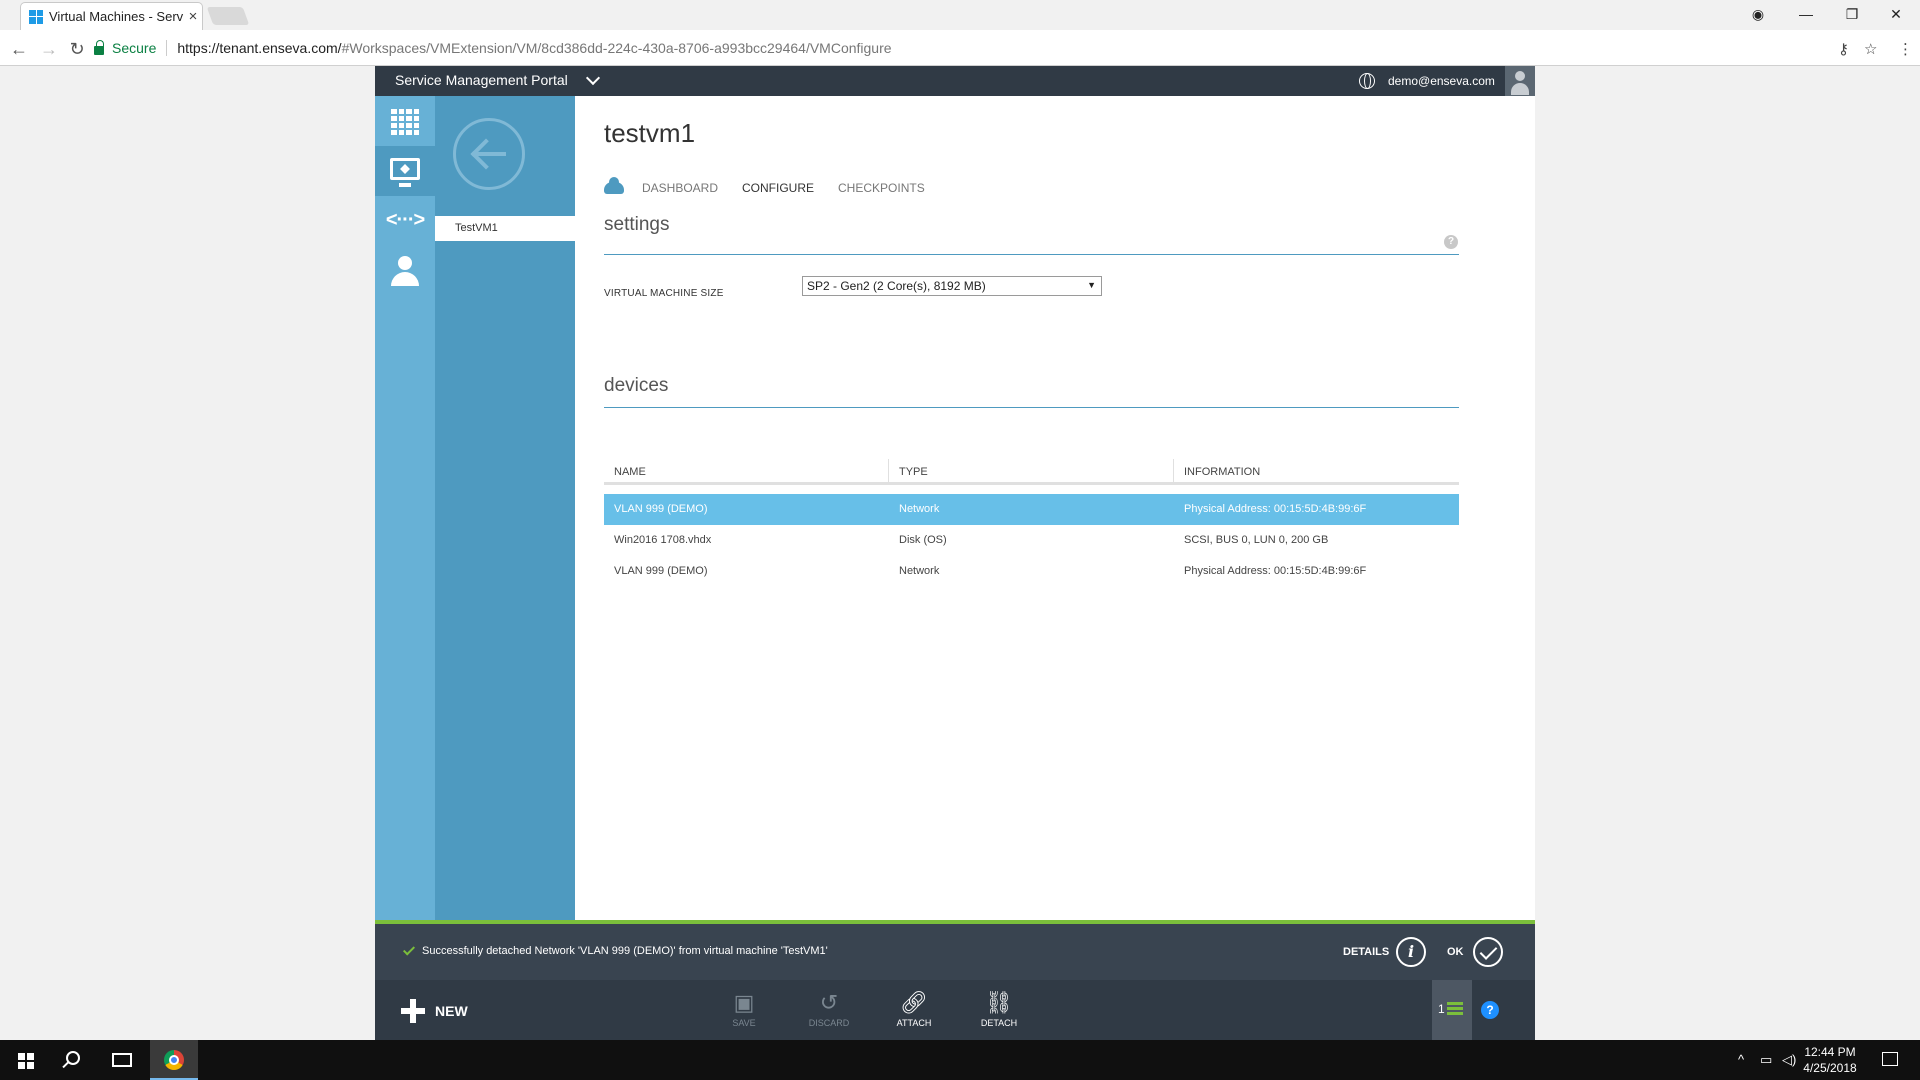 Image resolution: width=1920 pixels, height=1080 pixels. What do you see at coordinates (228, 16) in the screenshot?
I see `new-tab-button` at bounding box center [228, 16].